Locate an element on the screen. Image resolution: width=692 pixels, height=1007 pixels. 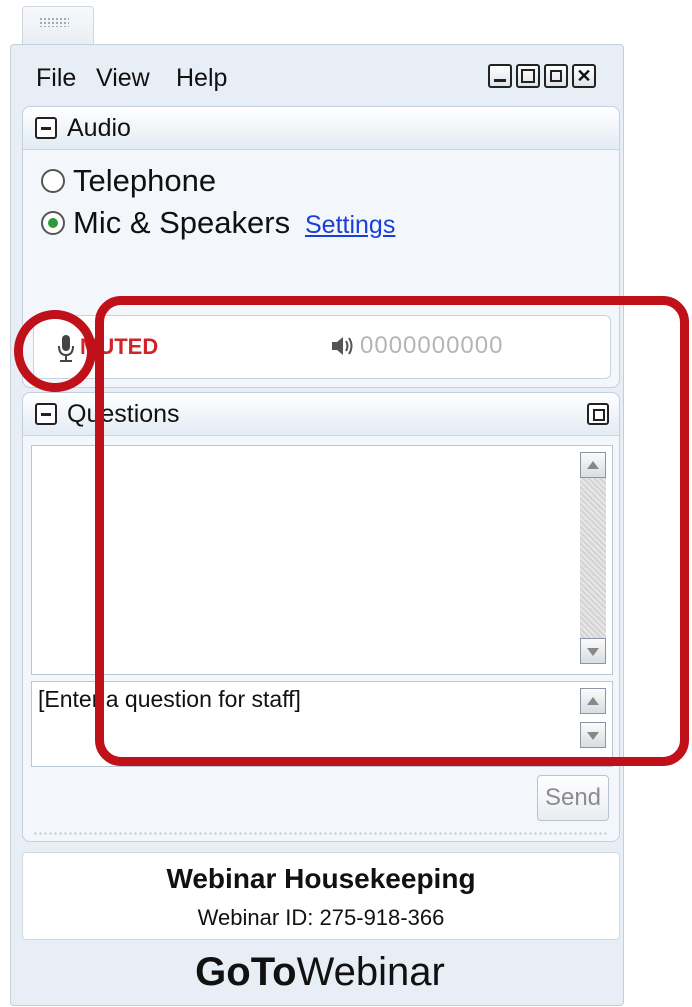
maximize-icon is located at coordinates (528, 76).